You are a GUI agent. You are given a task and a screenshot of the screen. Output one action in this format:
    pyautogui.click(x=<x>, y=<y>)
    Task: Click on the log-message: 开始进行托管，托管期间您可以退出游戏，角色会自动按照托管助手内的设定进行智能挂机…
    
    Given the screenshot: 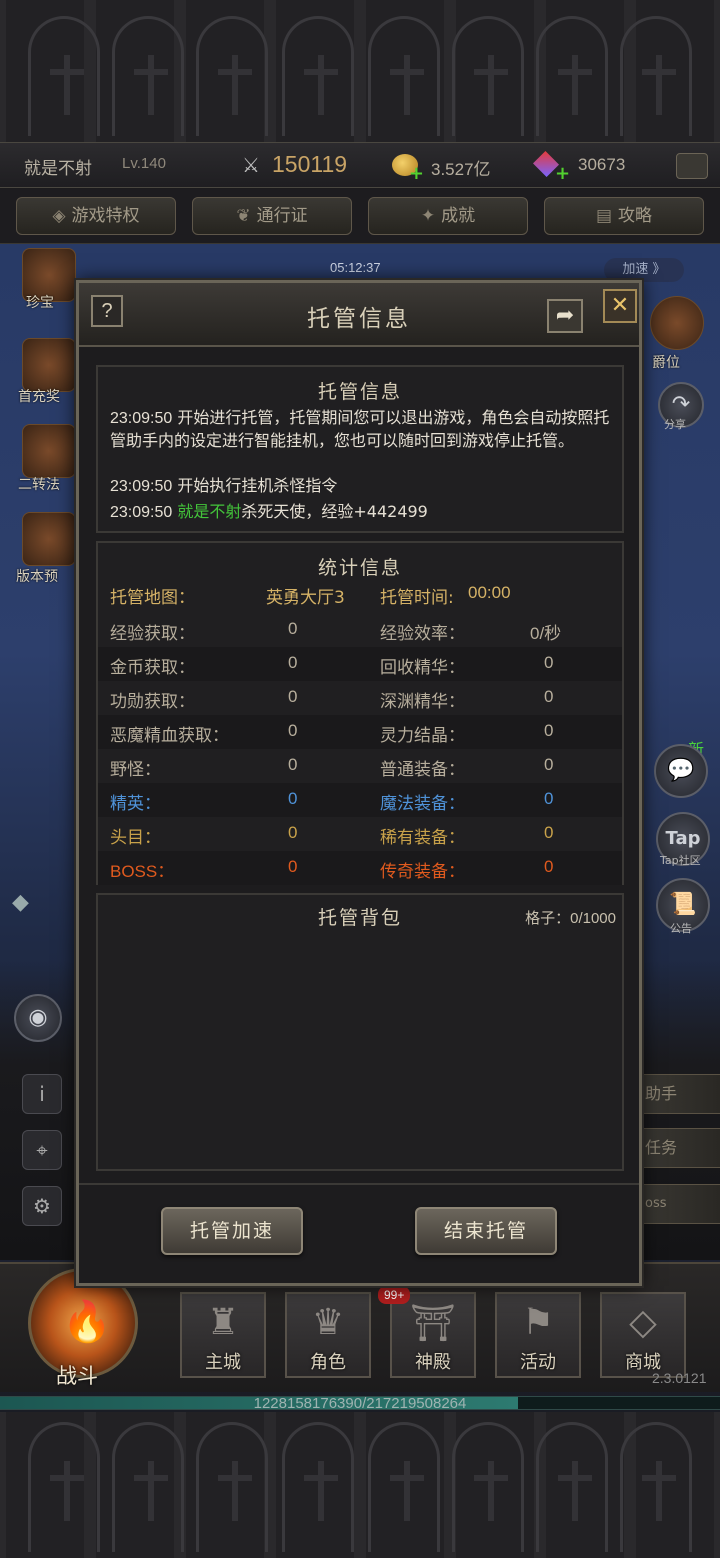 What is the action you would take?
    pyautogui.click(x=360, y=429)
    